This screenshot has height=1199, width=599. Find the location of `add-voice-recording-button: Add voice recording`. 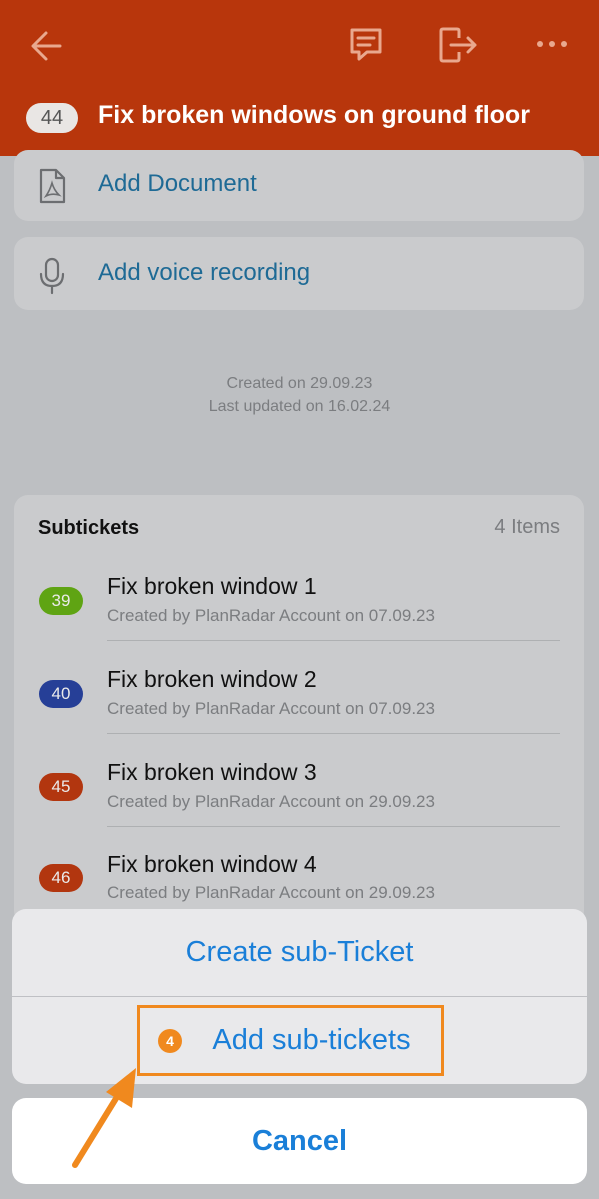

add-voice-recording-button: Add voice recording is located at coordinates (299, 273).